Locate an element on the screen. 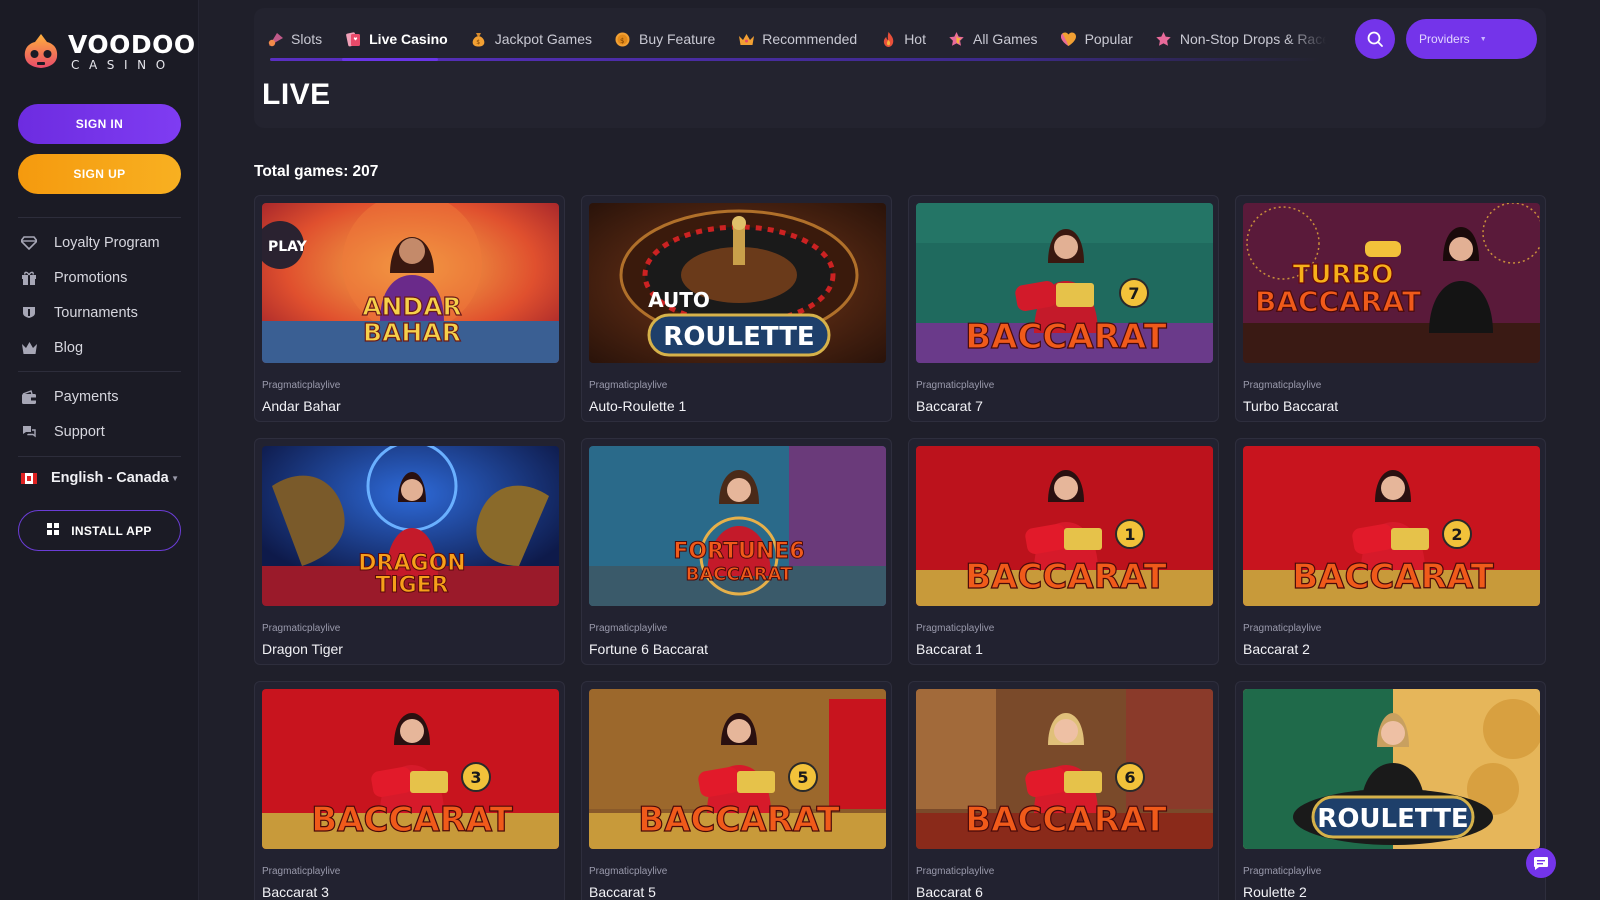 The image size is (1600, 900). sign-in-button: SIGN IN is located at coordinates (99, 124).